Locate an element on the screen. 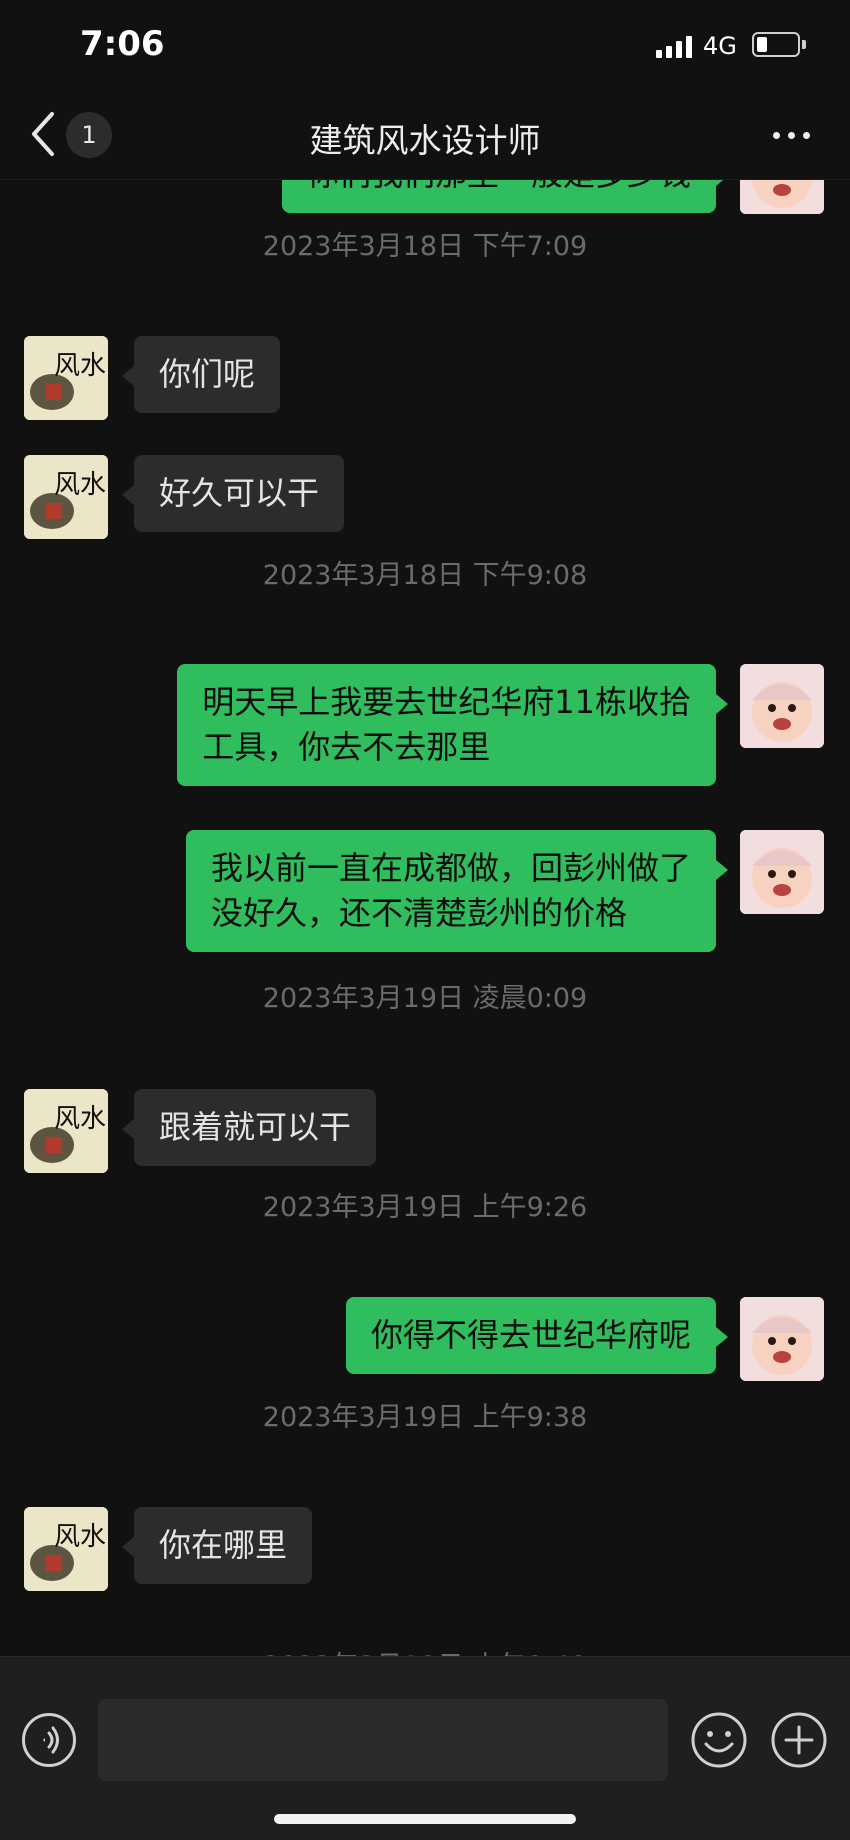 This screenshot has width=850, height=1840. message-text: 你在哪里 is located at coordinates (223, 1545).